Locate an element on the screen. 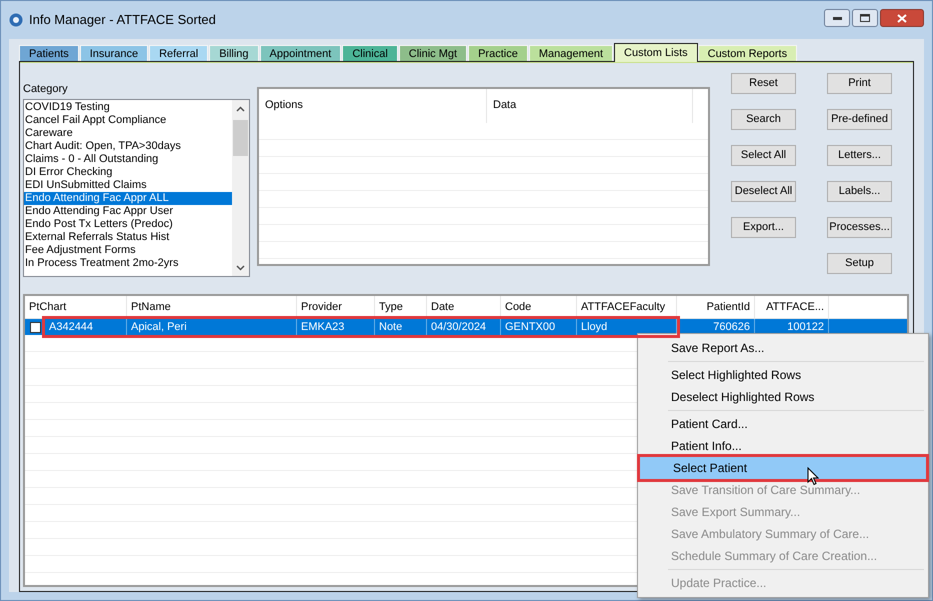  action-button: Reset is located at coordinates (763, 83).